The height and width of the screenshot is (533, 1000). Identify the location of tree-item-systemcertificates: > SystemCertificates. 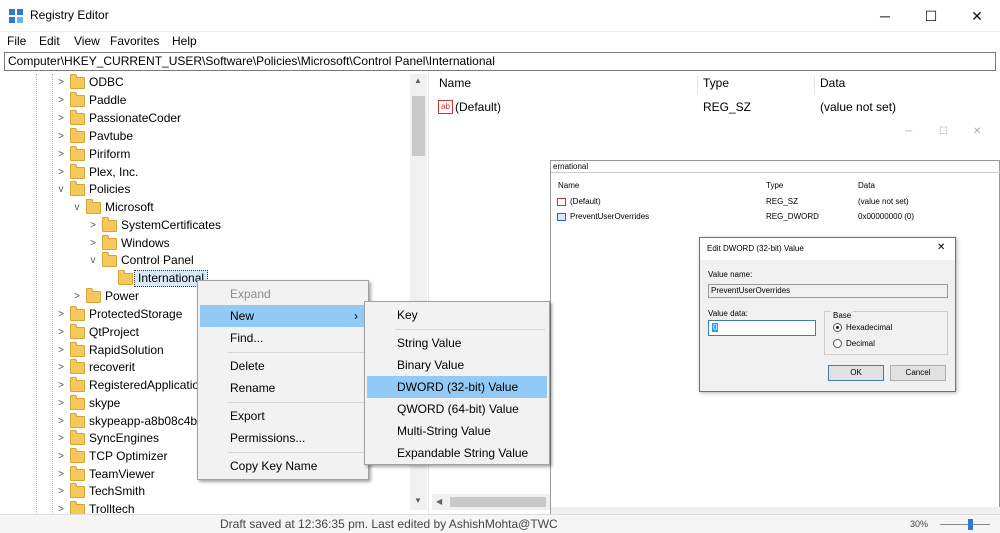
(205, 225).